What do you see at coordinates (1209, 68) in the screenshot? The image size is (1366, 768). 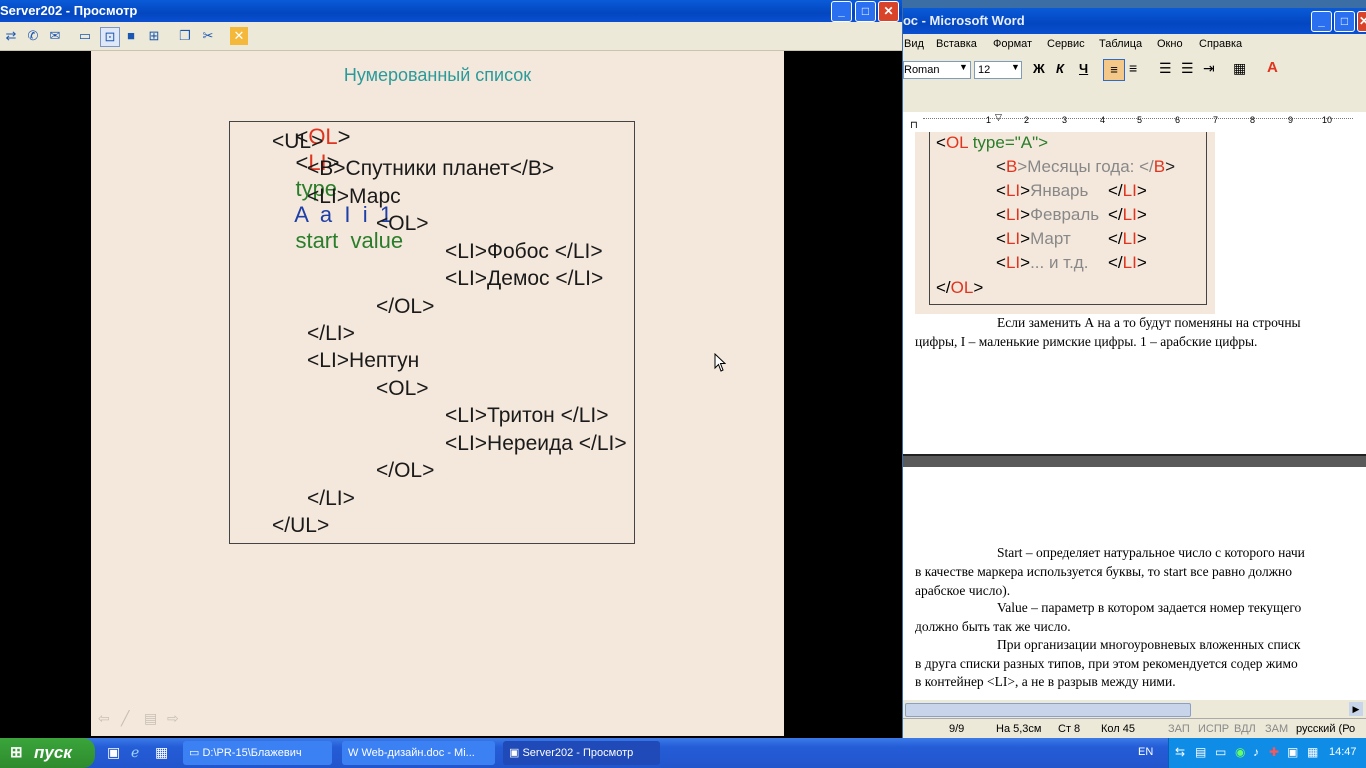 I see `indent-icon: ⇥` at bounding box center [1209, 68].